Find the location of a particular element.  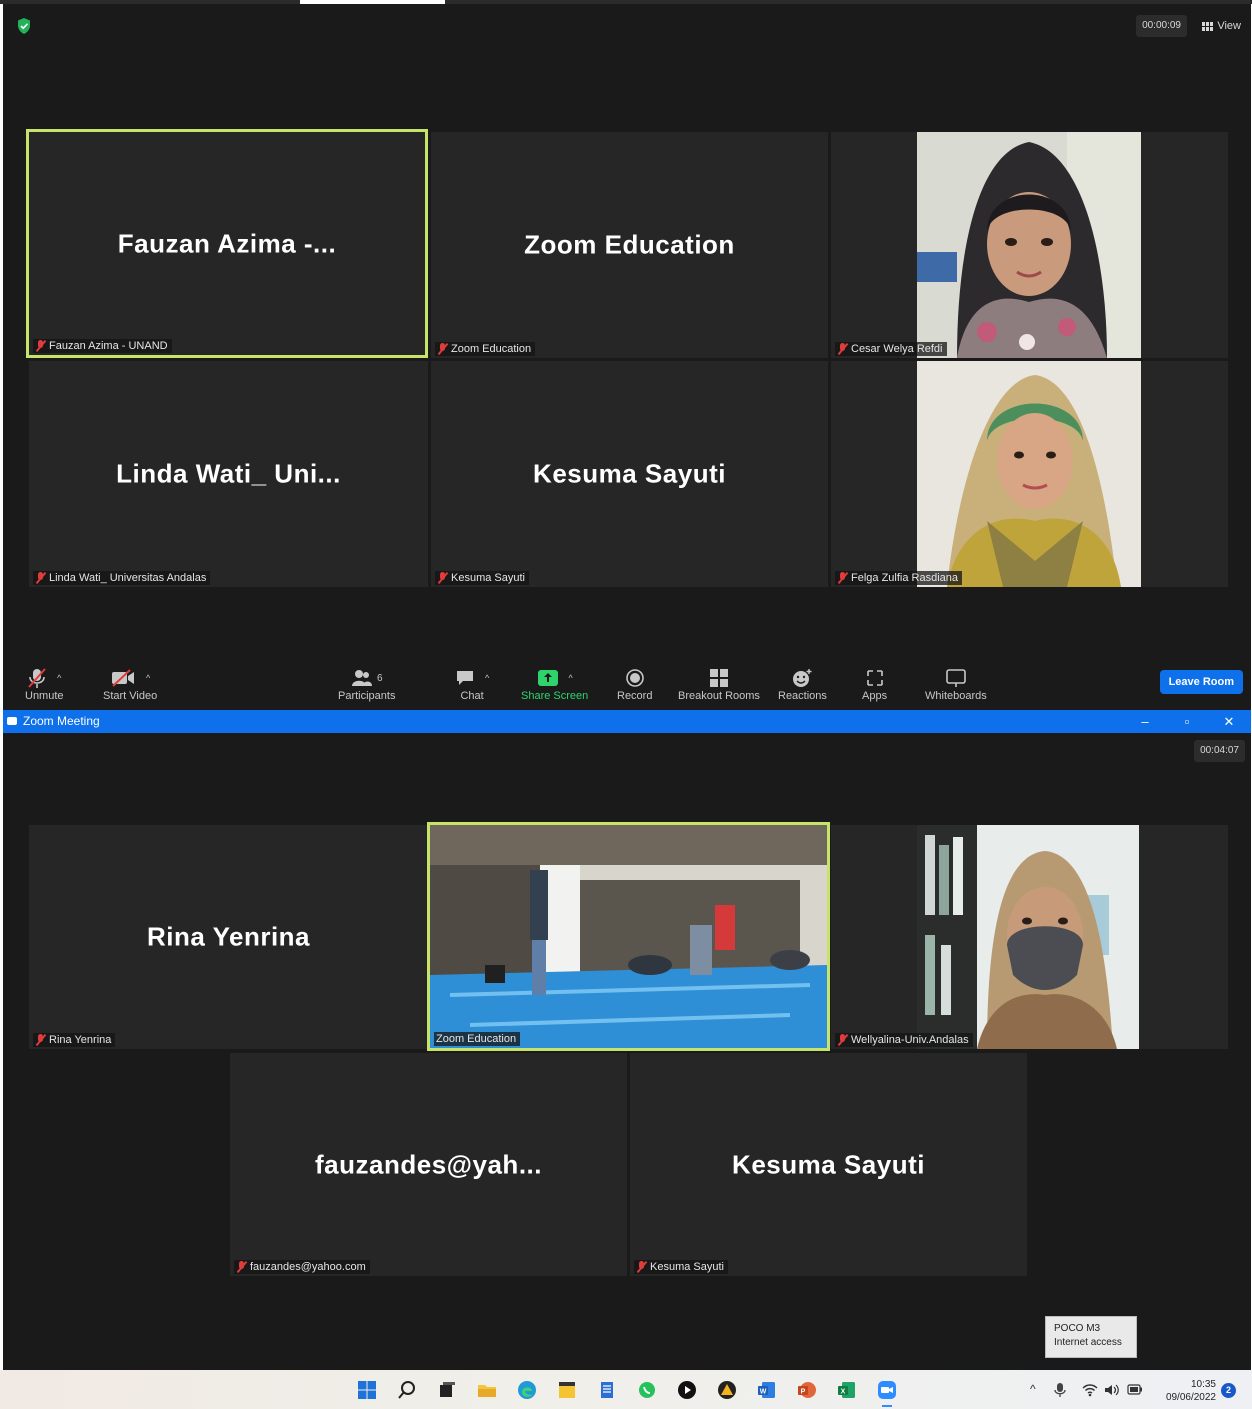

window-title: Zoom Meeting is located at coordinates (61, 721).